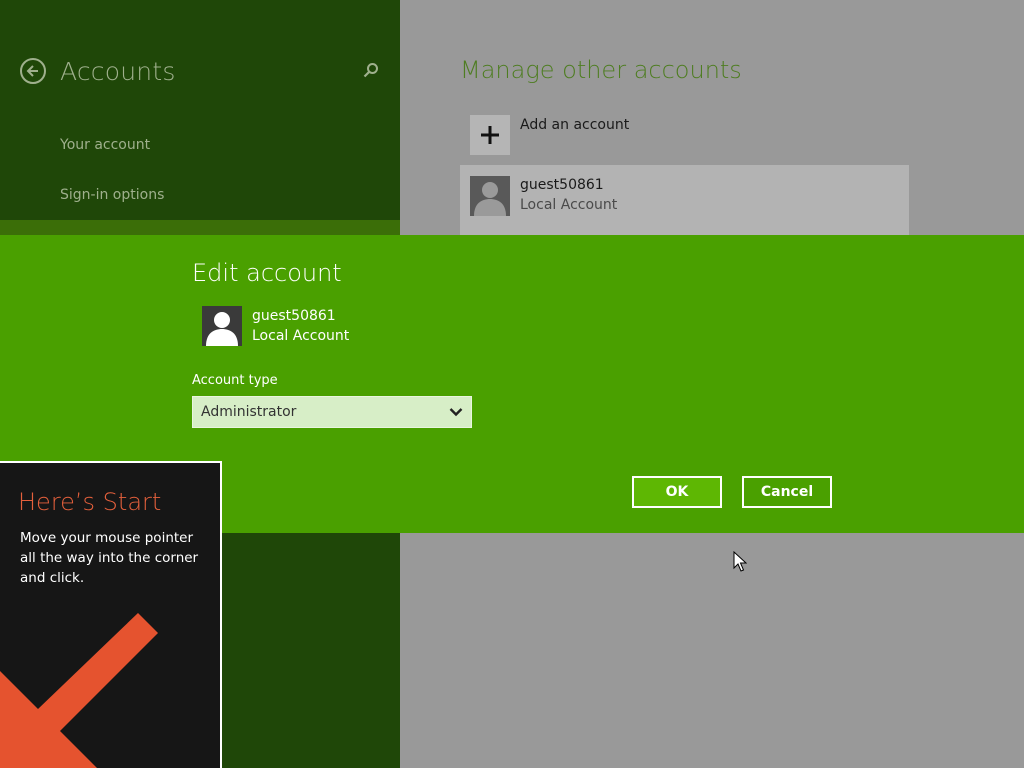 The image size is (1024, 768). What do you see at coordinates (562, 185) in the screenshot?
I see `account-name: guest50861` at bounding box center [562, 185].